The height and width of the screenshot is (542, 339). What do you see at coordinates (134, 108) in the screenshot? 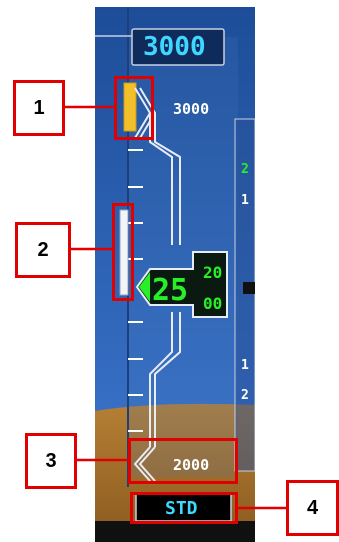
I see `callout-1-highlight` at bounding box center [134, 108].